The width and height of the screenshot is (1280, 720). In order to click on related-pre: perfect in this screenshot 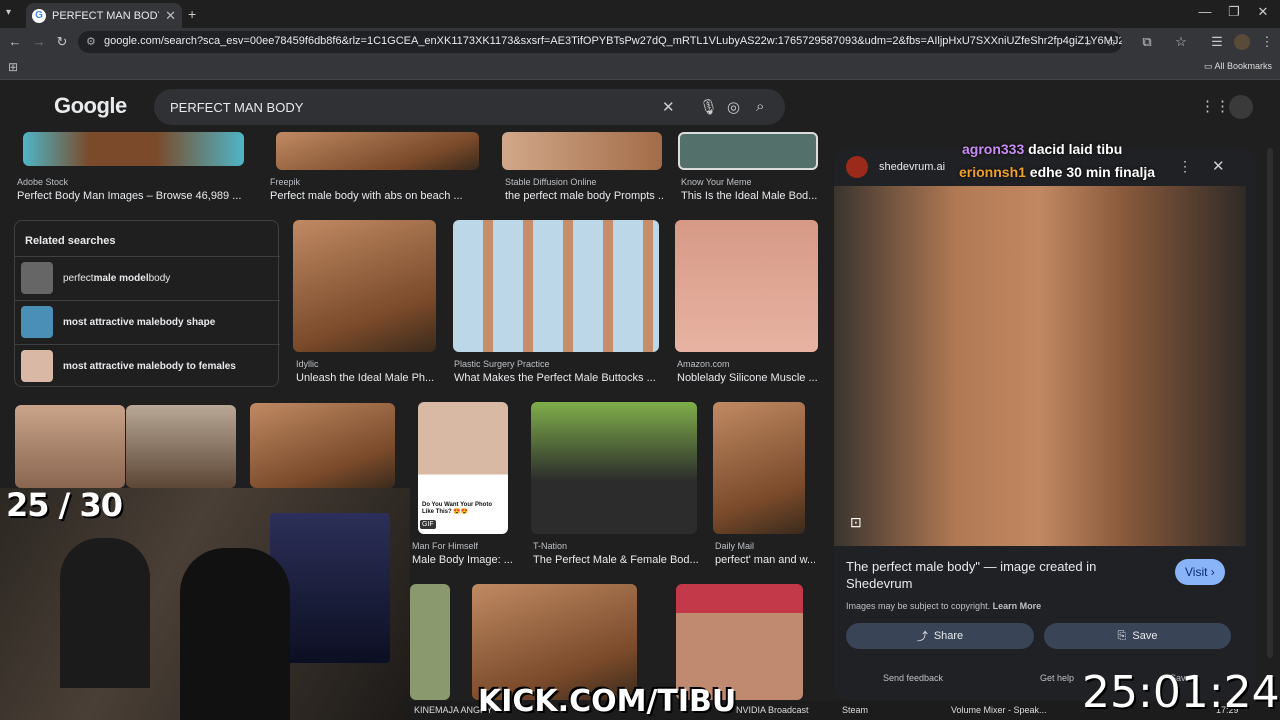, I will do `click(78, 278)`.